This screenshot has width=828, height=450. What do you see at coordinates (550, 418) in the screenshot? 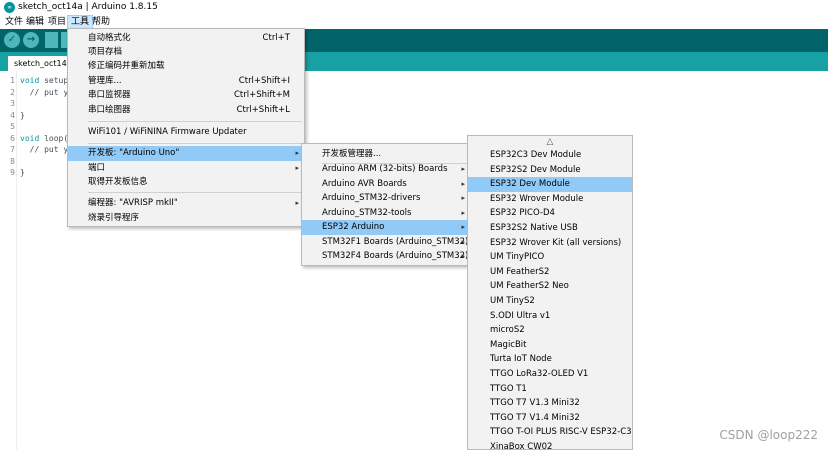
I see `esp32-board-item: TTGO T7 V1.4 Mini32` at bounding box center [550, 418].